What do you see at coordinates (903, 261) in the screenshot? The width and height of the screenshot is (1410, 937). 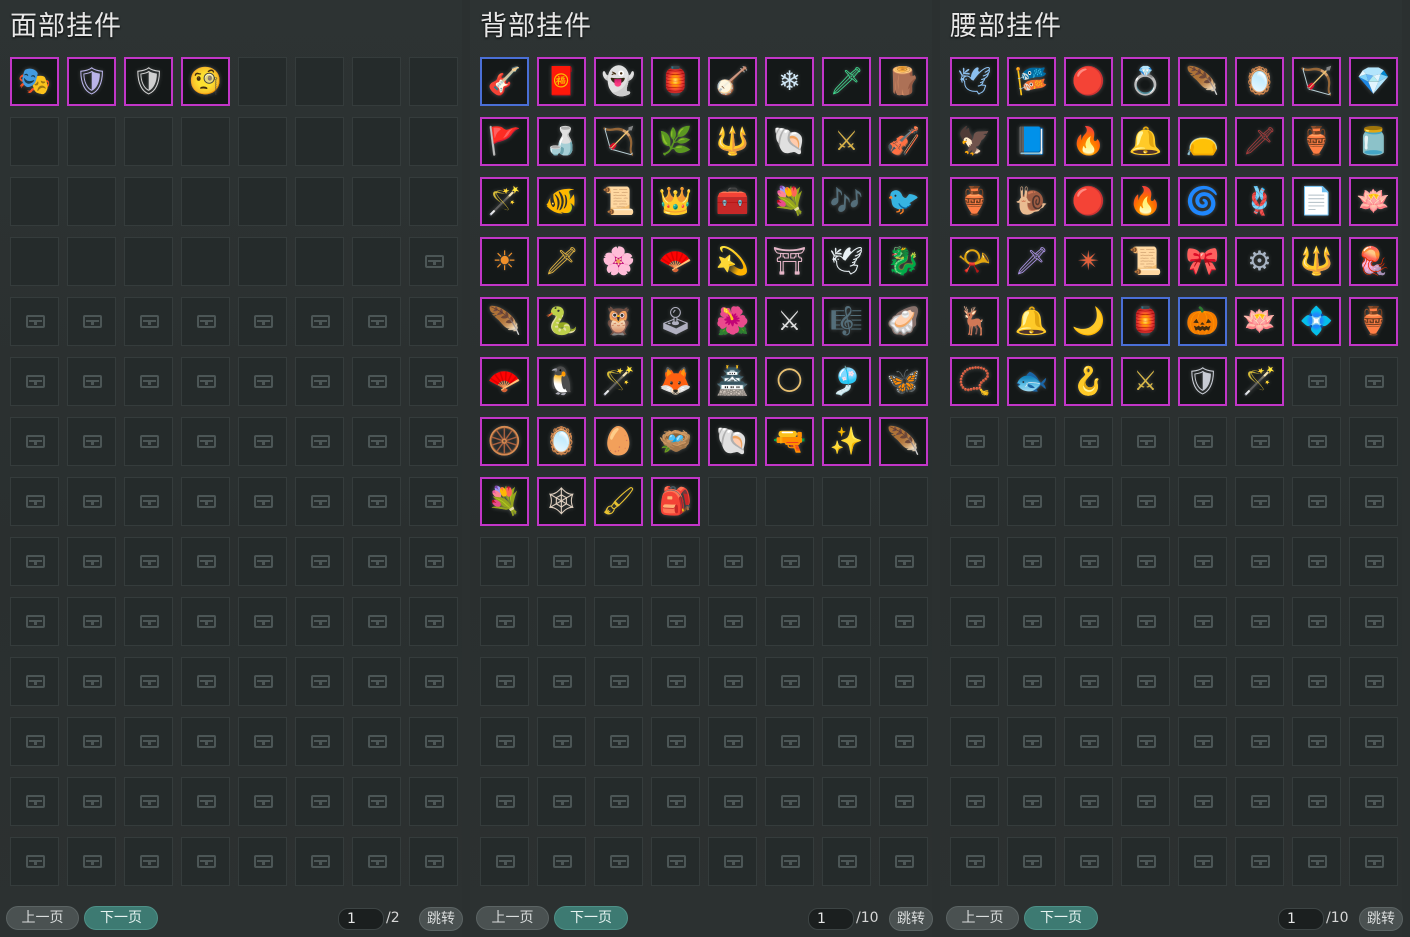 I see `item-slot: 🐉` at bounding box center [903, 261].